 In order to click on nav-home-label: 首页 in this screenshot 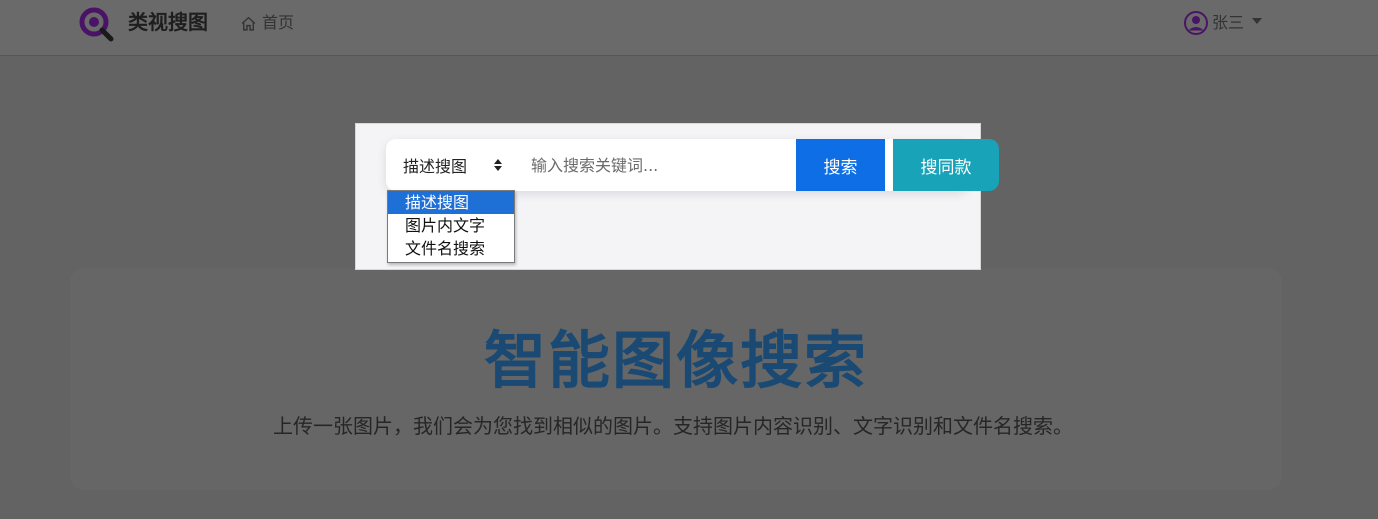, I will do `click(278, 22)`.